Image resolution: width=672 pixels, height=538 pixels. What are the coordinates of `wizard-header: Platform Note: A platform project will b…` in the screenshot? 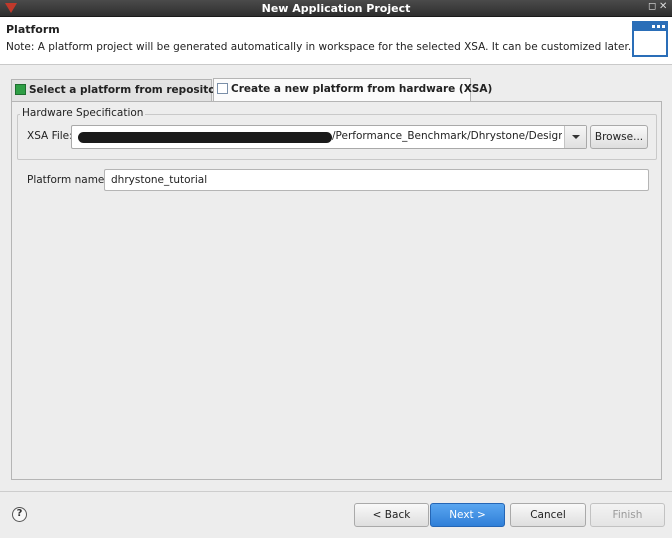 It's located at (336, 41).